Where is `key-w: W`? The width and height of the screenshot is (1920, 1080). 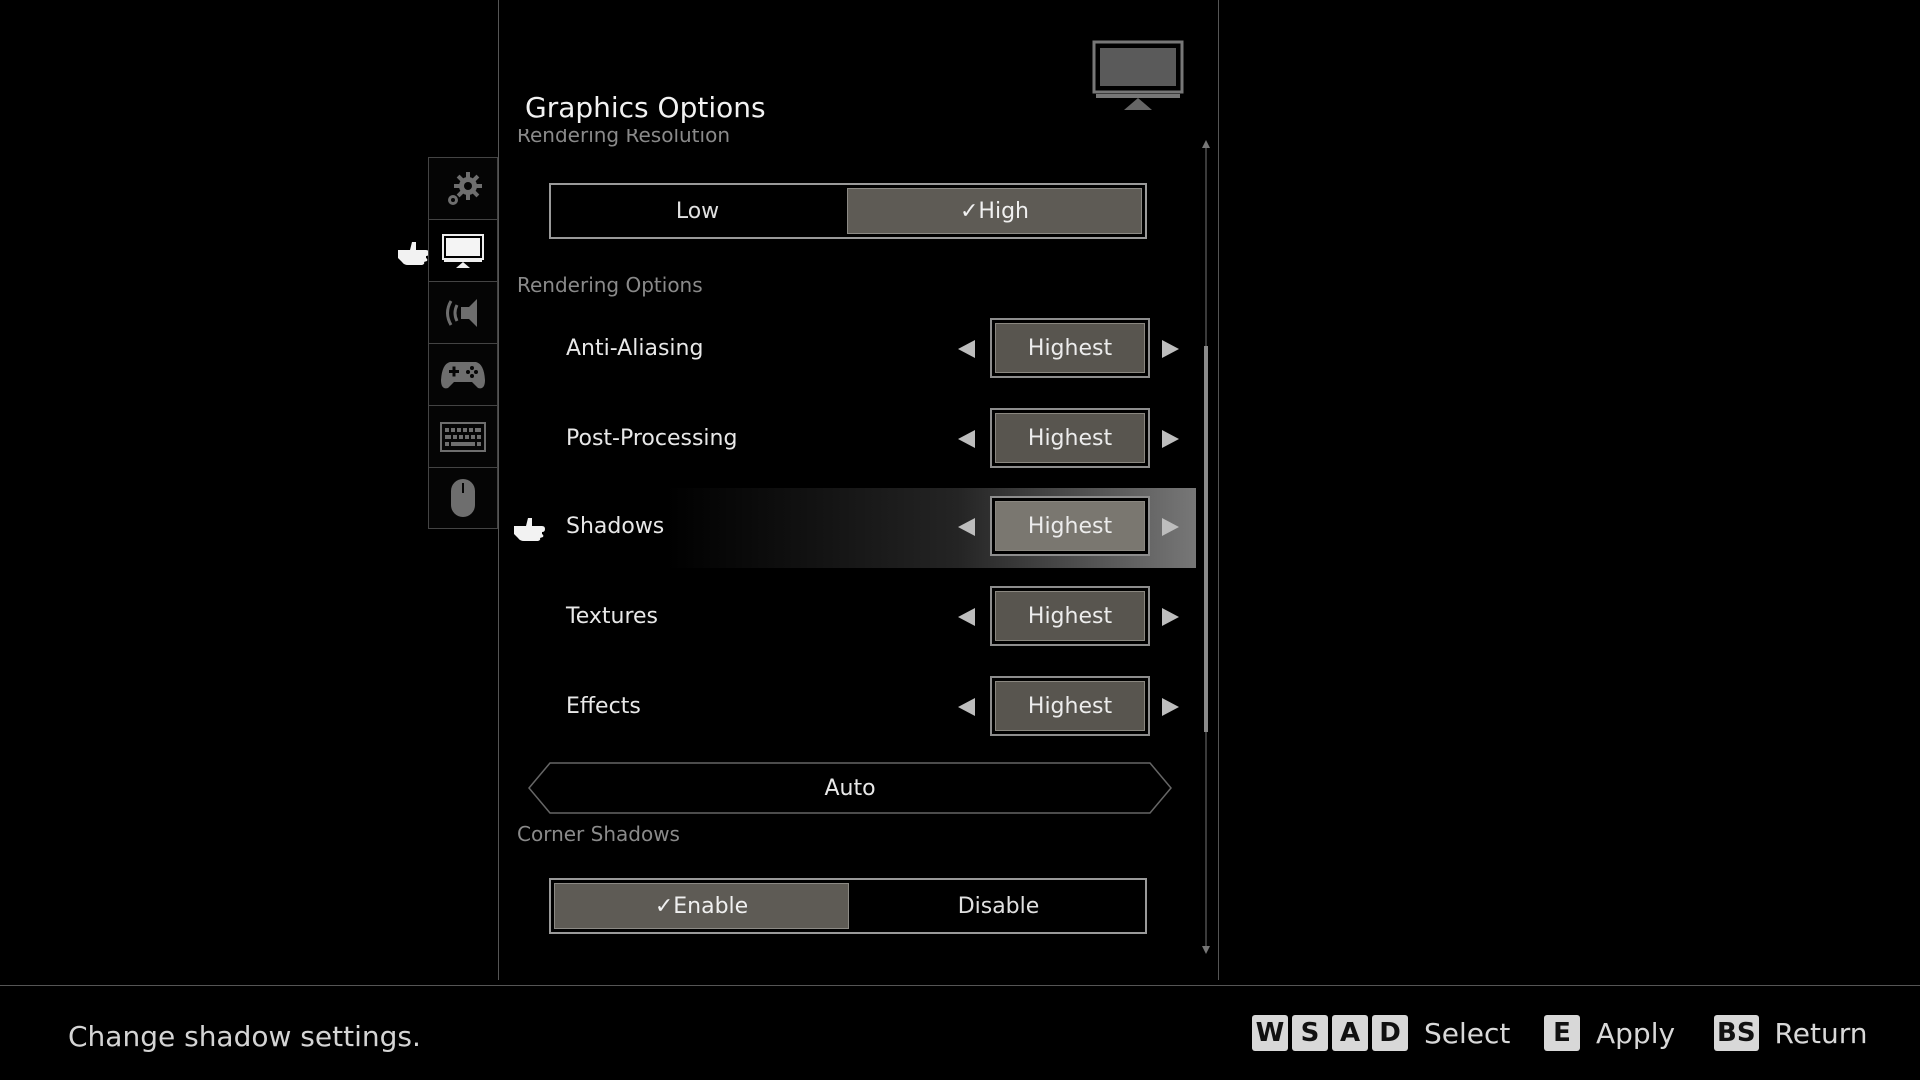 key-w: W is located at coordinates (1270, 1033).